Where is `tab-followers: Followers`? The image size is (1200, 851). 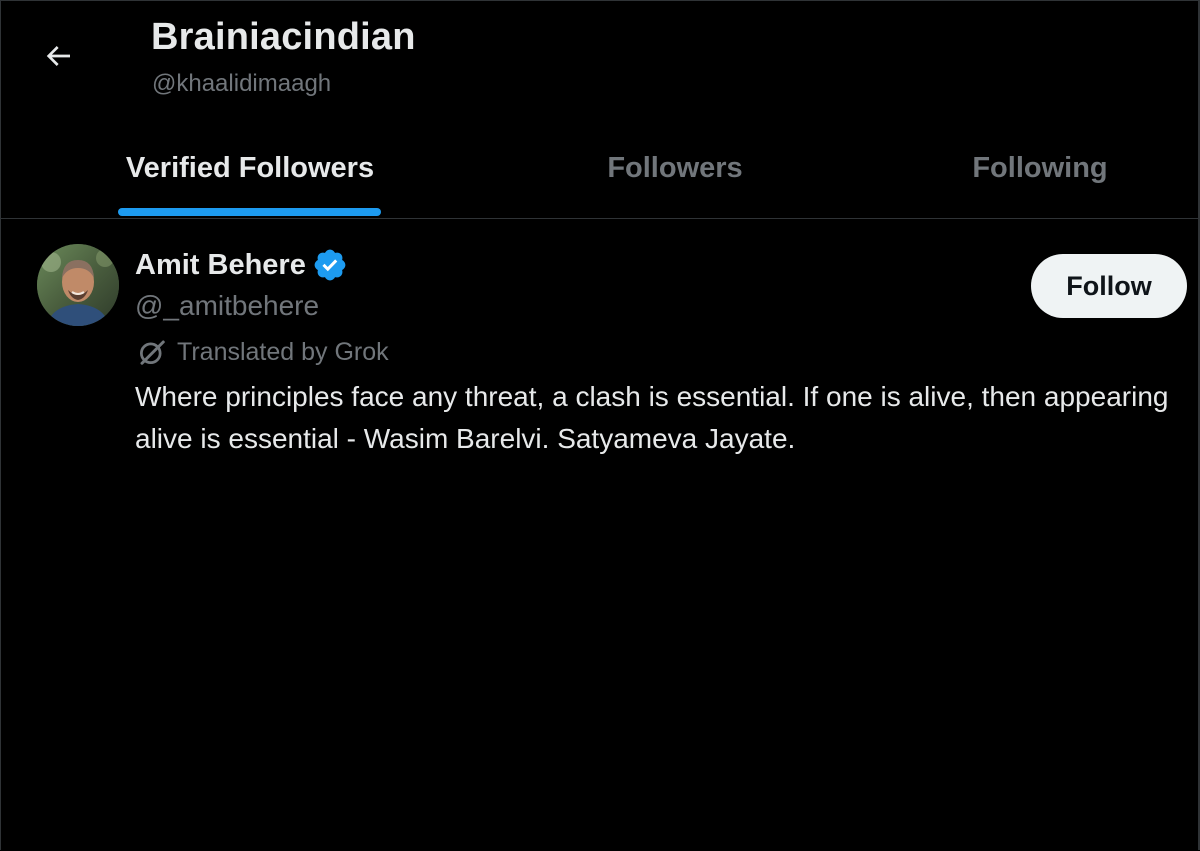 tab-followers: Followers is located at coordinates (675, 168).